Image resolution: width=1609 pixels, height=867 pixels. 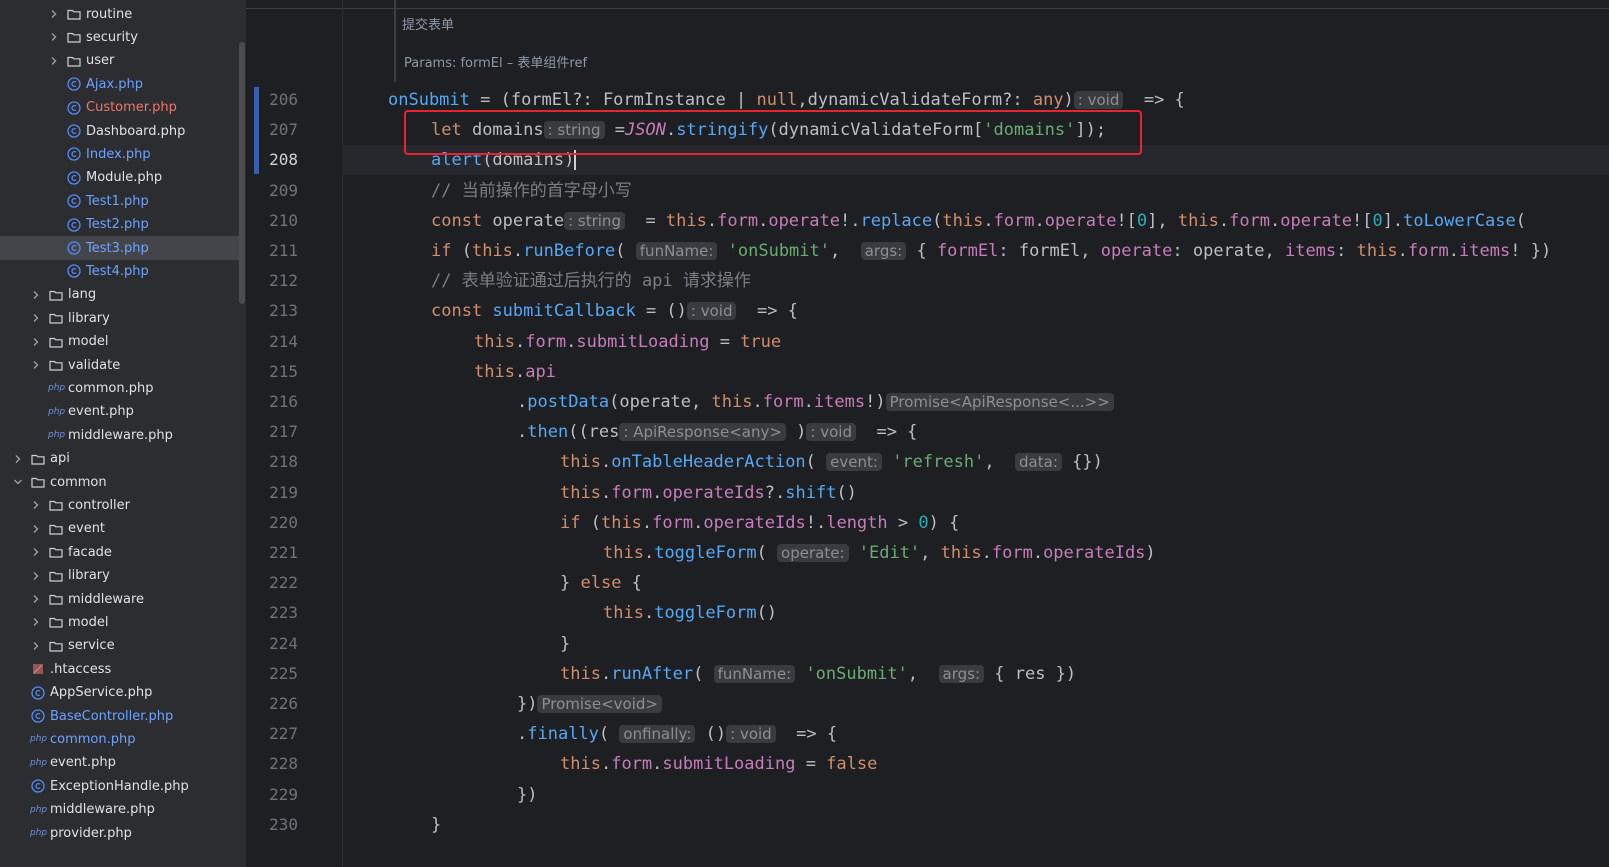 What do you see at coordinates (563, 734) in the screenshot?
I see `code-token: finally` at bounding box center [563, 734].